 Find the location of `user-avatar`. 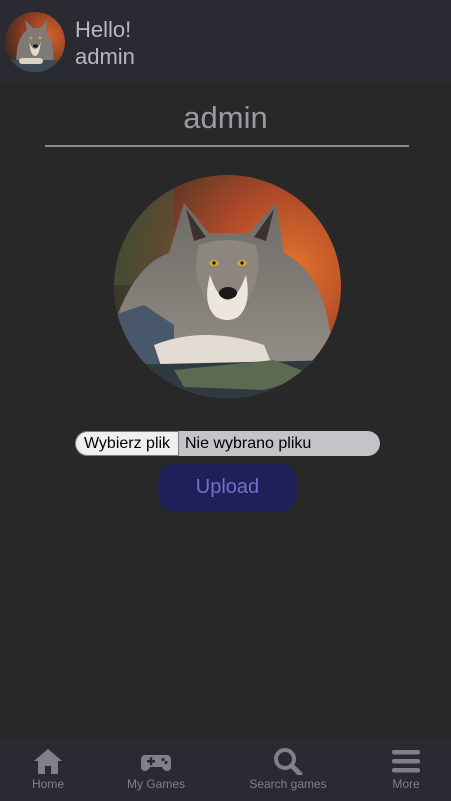

user-avatar is located at coordinates (35, 42).